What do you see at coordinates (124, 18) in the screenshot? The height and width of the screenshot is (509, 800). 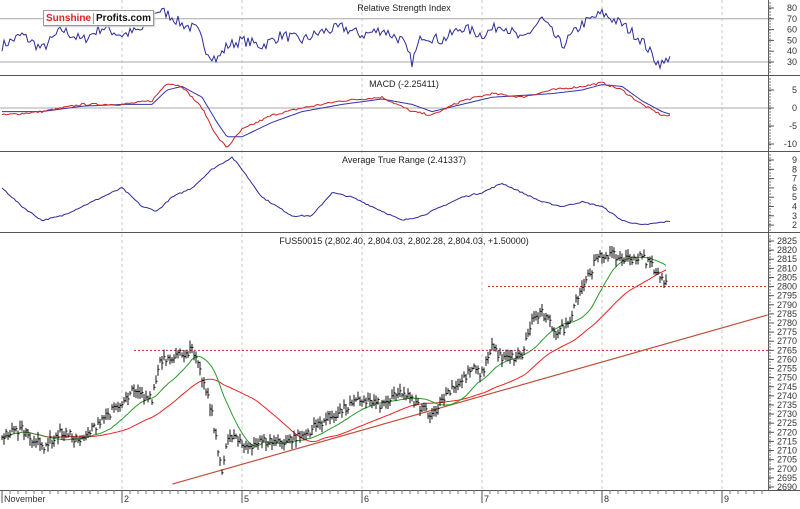 I see `logo-part-2: Profits.com` at bounding box center [124, 18].